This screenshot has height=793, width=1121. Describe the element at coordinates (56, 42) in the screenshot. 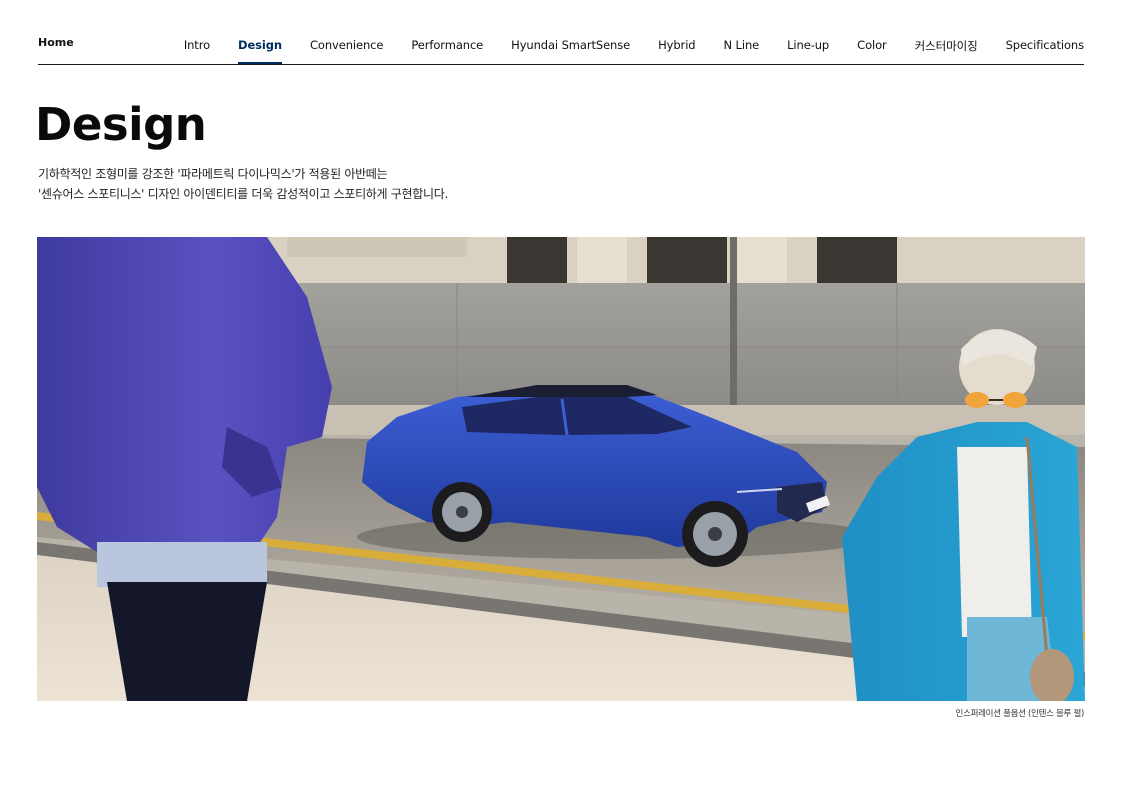

I see `home-link: Home` at that location.